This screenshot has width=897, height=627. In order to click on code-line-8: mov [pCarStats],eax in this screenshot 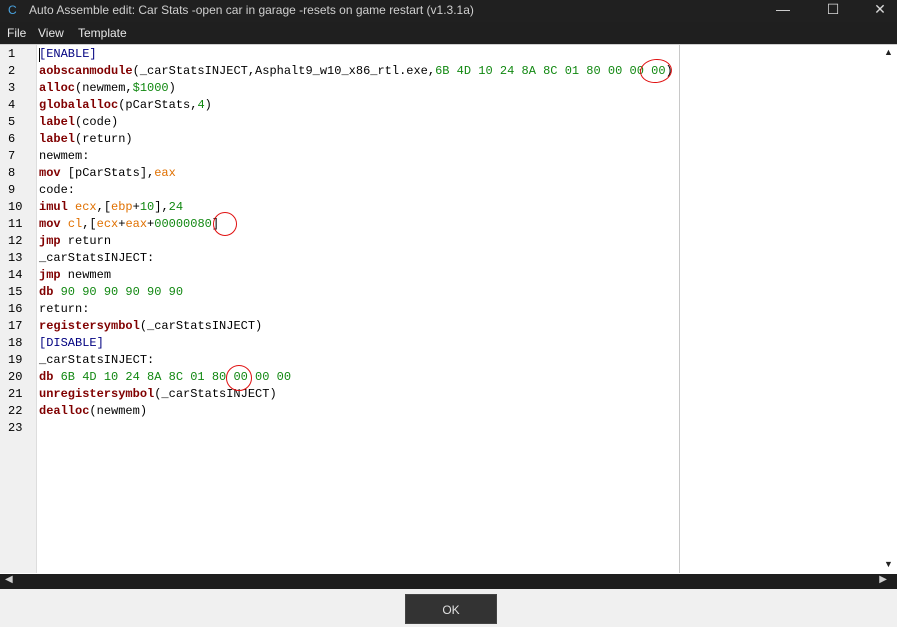, I will do `click(107, 173)`.